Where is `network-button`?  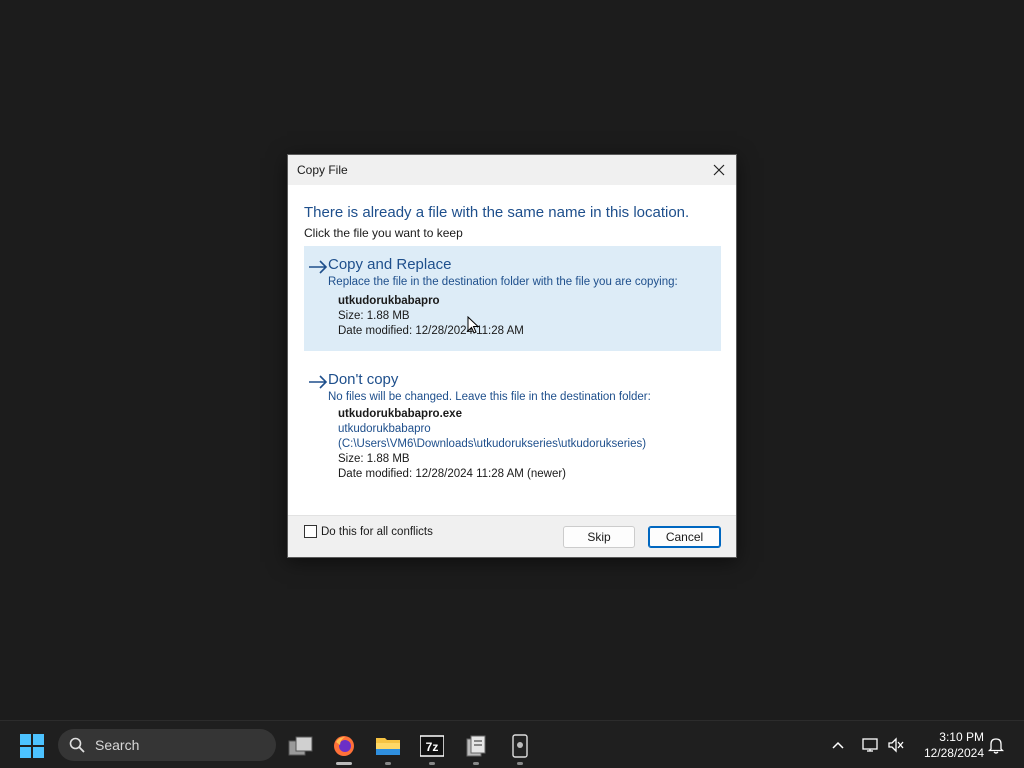 network-button is located at coordinates (870, 745).